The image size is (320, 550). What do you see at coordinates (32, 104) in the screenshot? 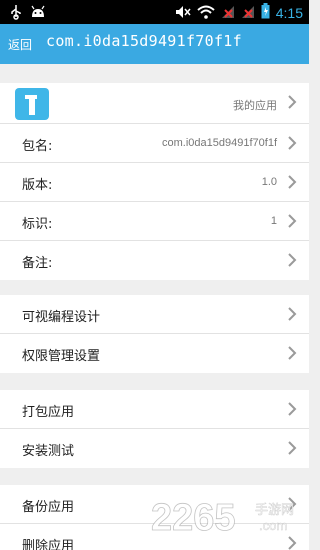
I see `app-info-icon` at bounding box center [32, 104].